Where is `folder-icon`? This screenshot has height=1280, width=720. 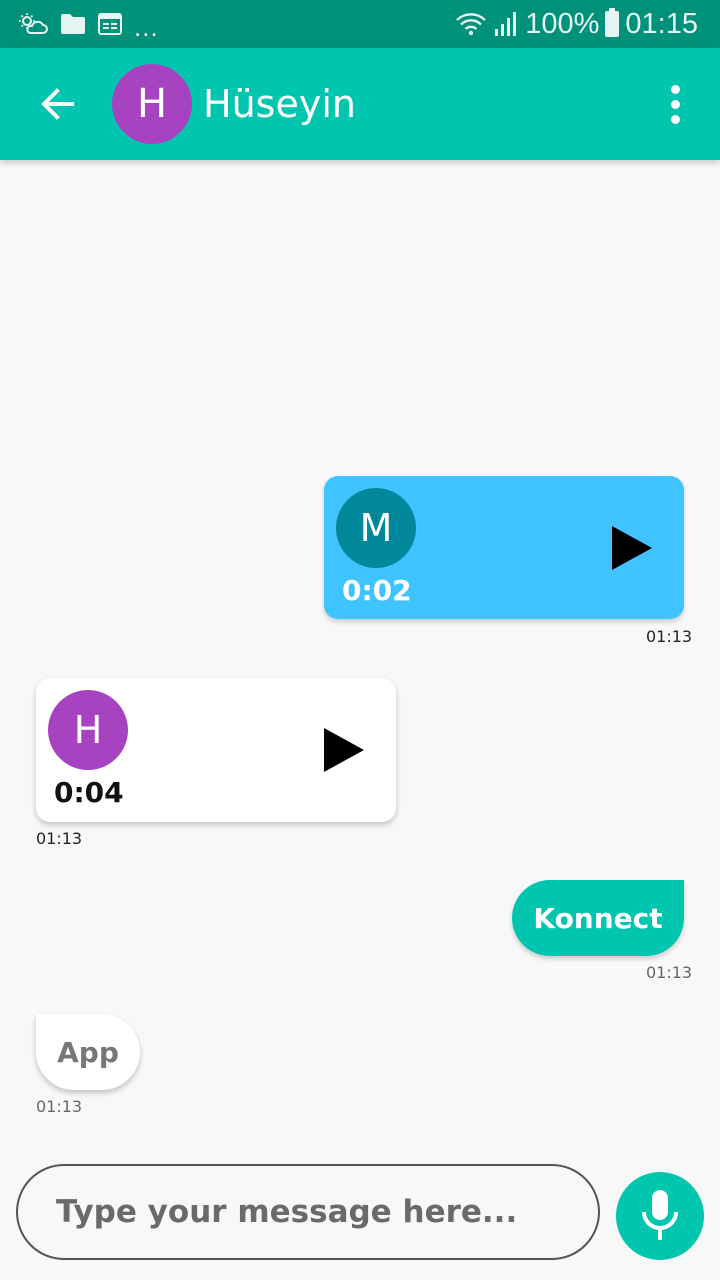
folder-icon is located at coordinates (73, 24).